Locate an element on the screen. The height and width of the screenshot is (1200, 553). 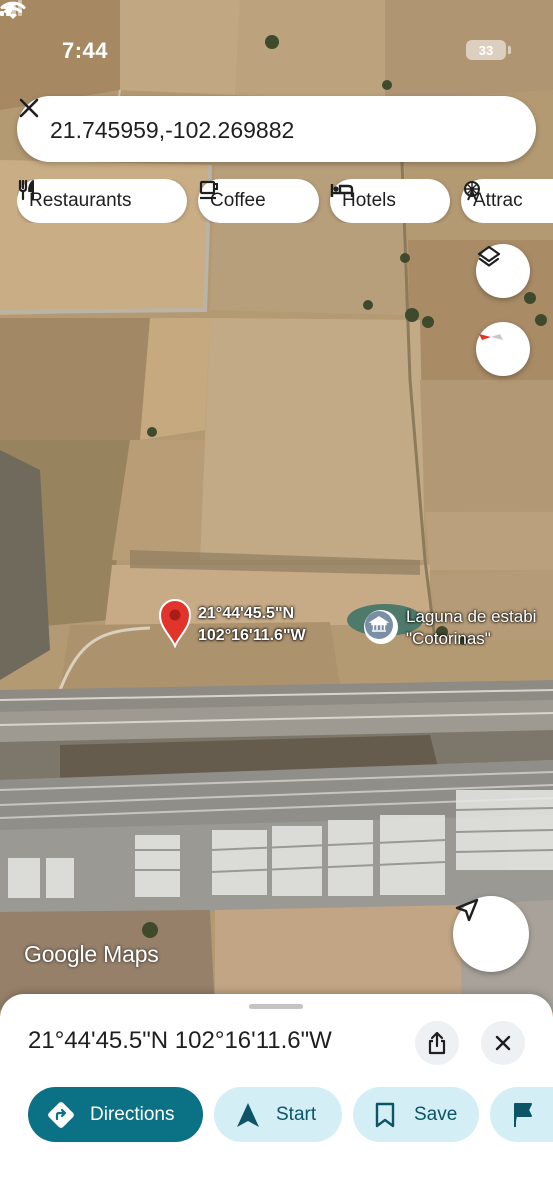
status-time: 7:44 is located at coordinates (85, 50).